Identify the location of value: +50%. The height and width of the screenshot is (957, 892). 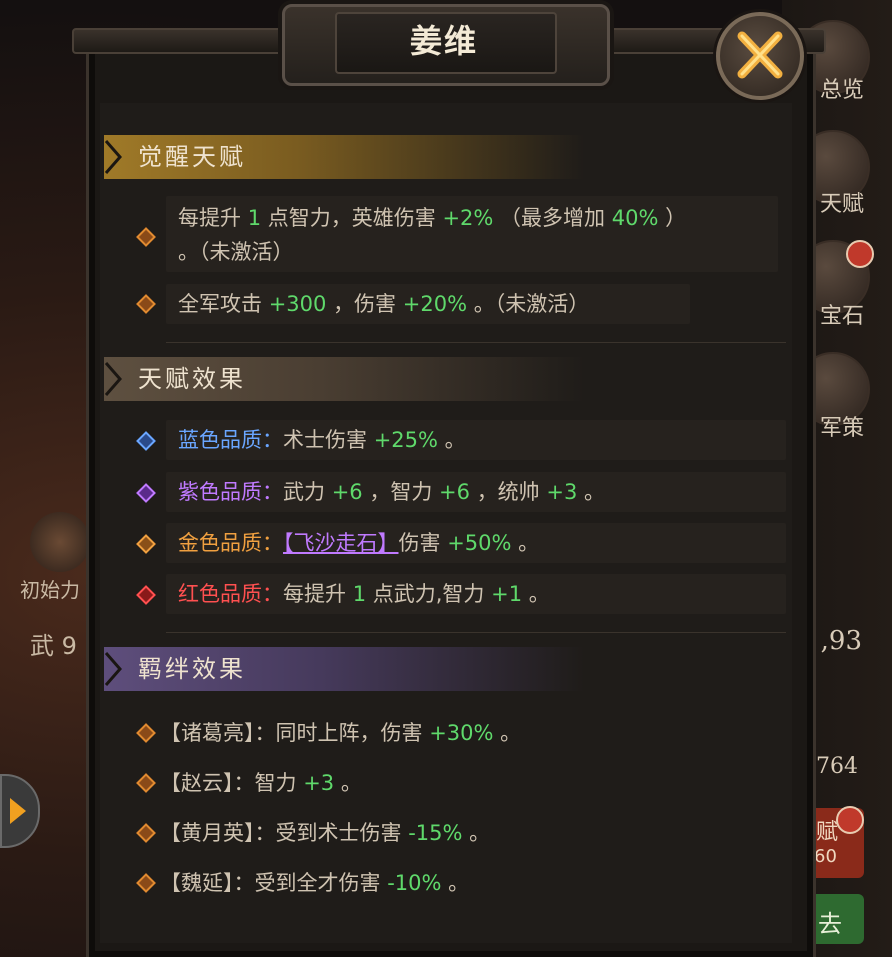
(479, 543).